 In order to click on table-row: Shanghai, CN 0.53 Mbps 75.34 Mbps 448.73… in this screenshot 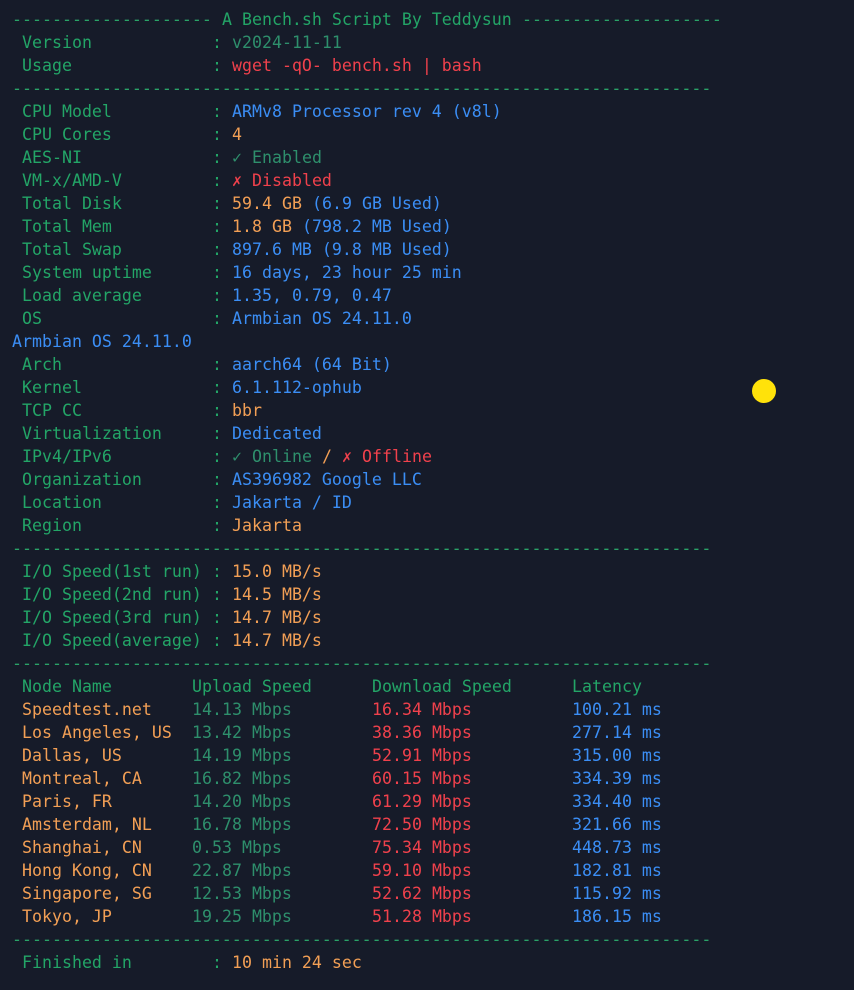, I will do `click(427, 847)`.